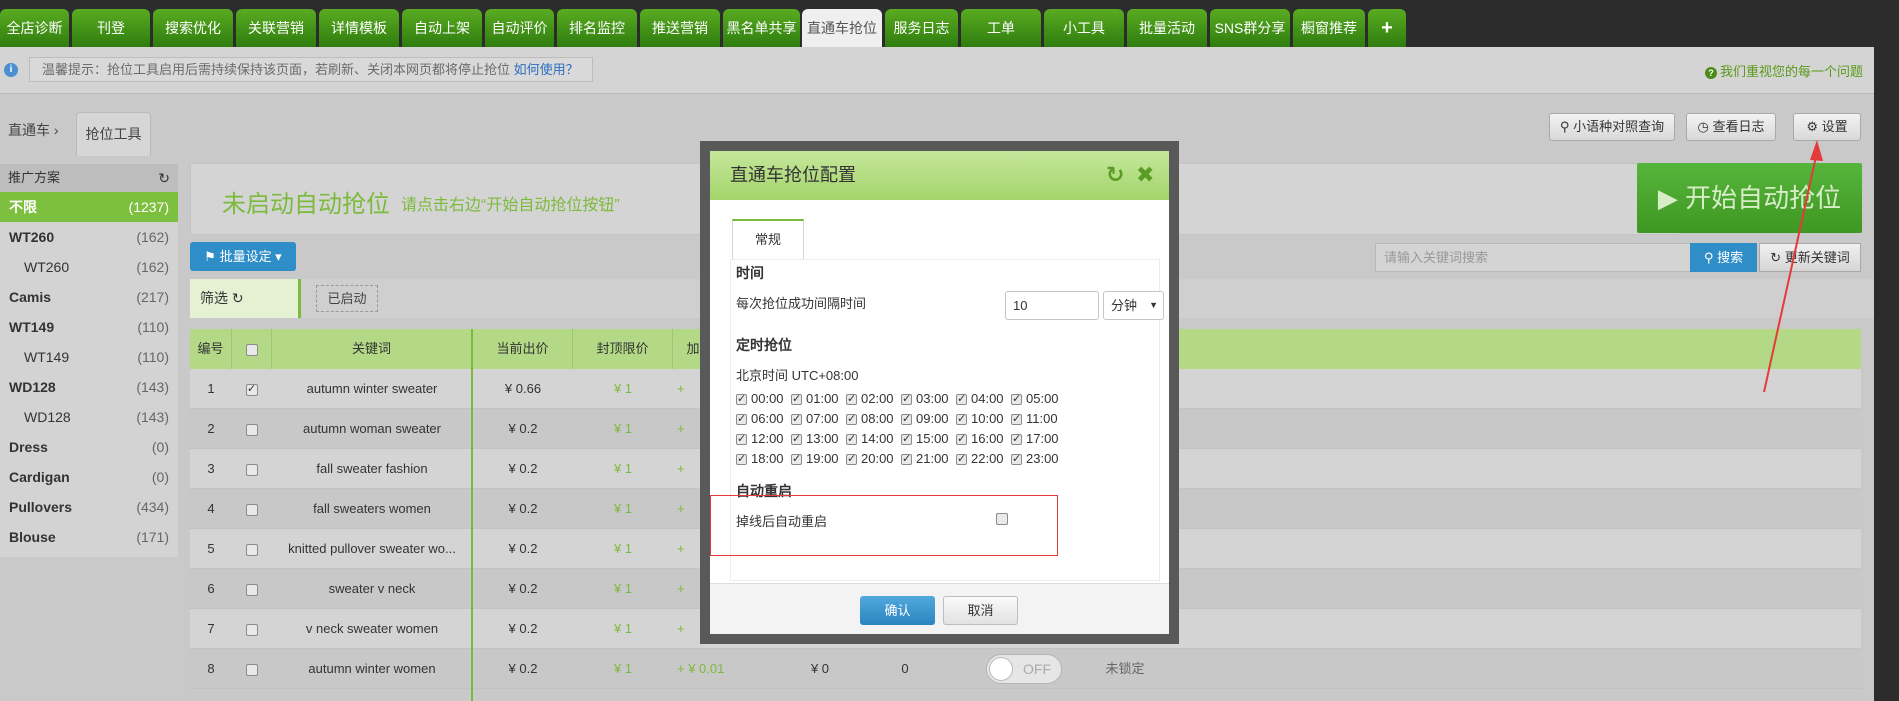 The width and height of the screenshot is (1899, 701). I want to click on annotation-arrow, so click(1793, 266).